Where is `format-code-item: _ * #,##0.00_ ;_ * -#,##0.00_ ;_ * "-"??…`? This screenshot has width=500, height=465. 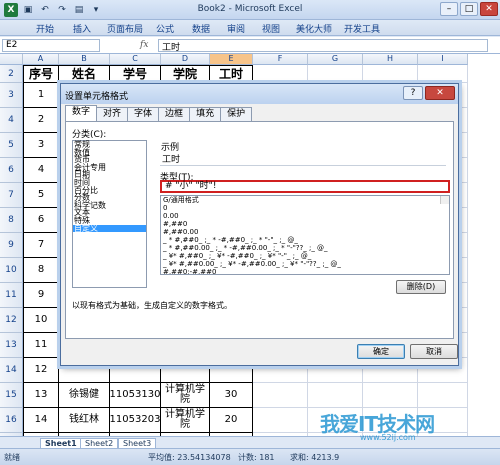 format-code-item: _ * #,##0.00_ ;_ * -#,##0.00_ ;_ * "-"??… is located at coordinates (305, 248).